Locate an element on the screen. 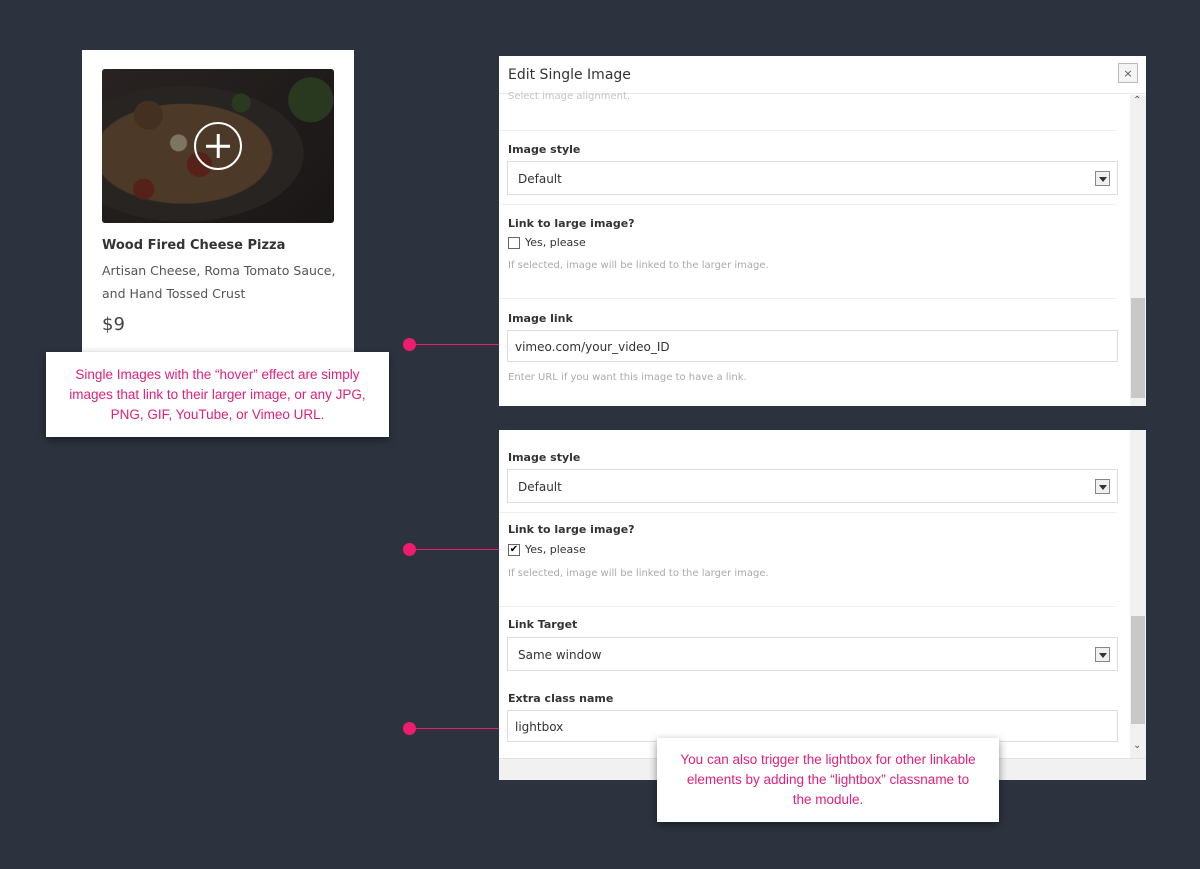  link-target-select: Same window is located at coordinates (812, 654).